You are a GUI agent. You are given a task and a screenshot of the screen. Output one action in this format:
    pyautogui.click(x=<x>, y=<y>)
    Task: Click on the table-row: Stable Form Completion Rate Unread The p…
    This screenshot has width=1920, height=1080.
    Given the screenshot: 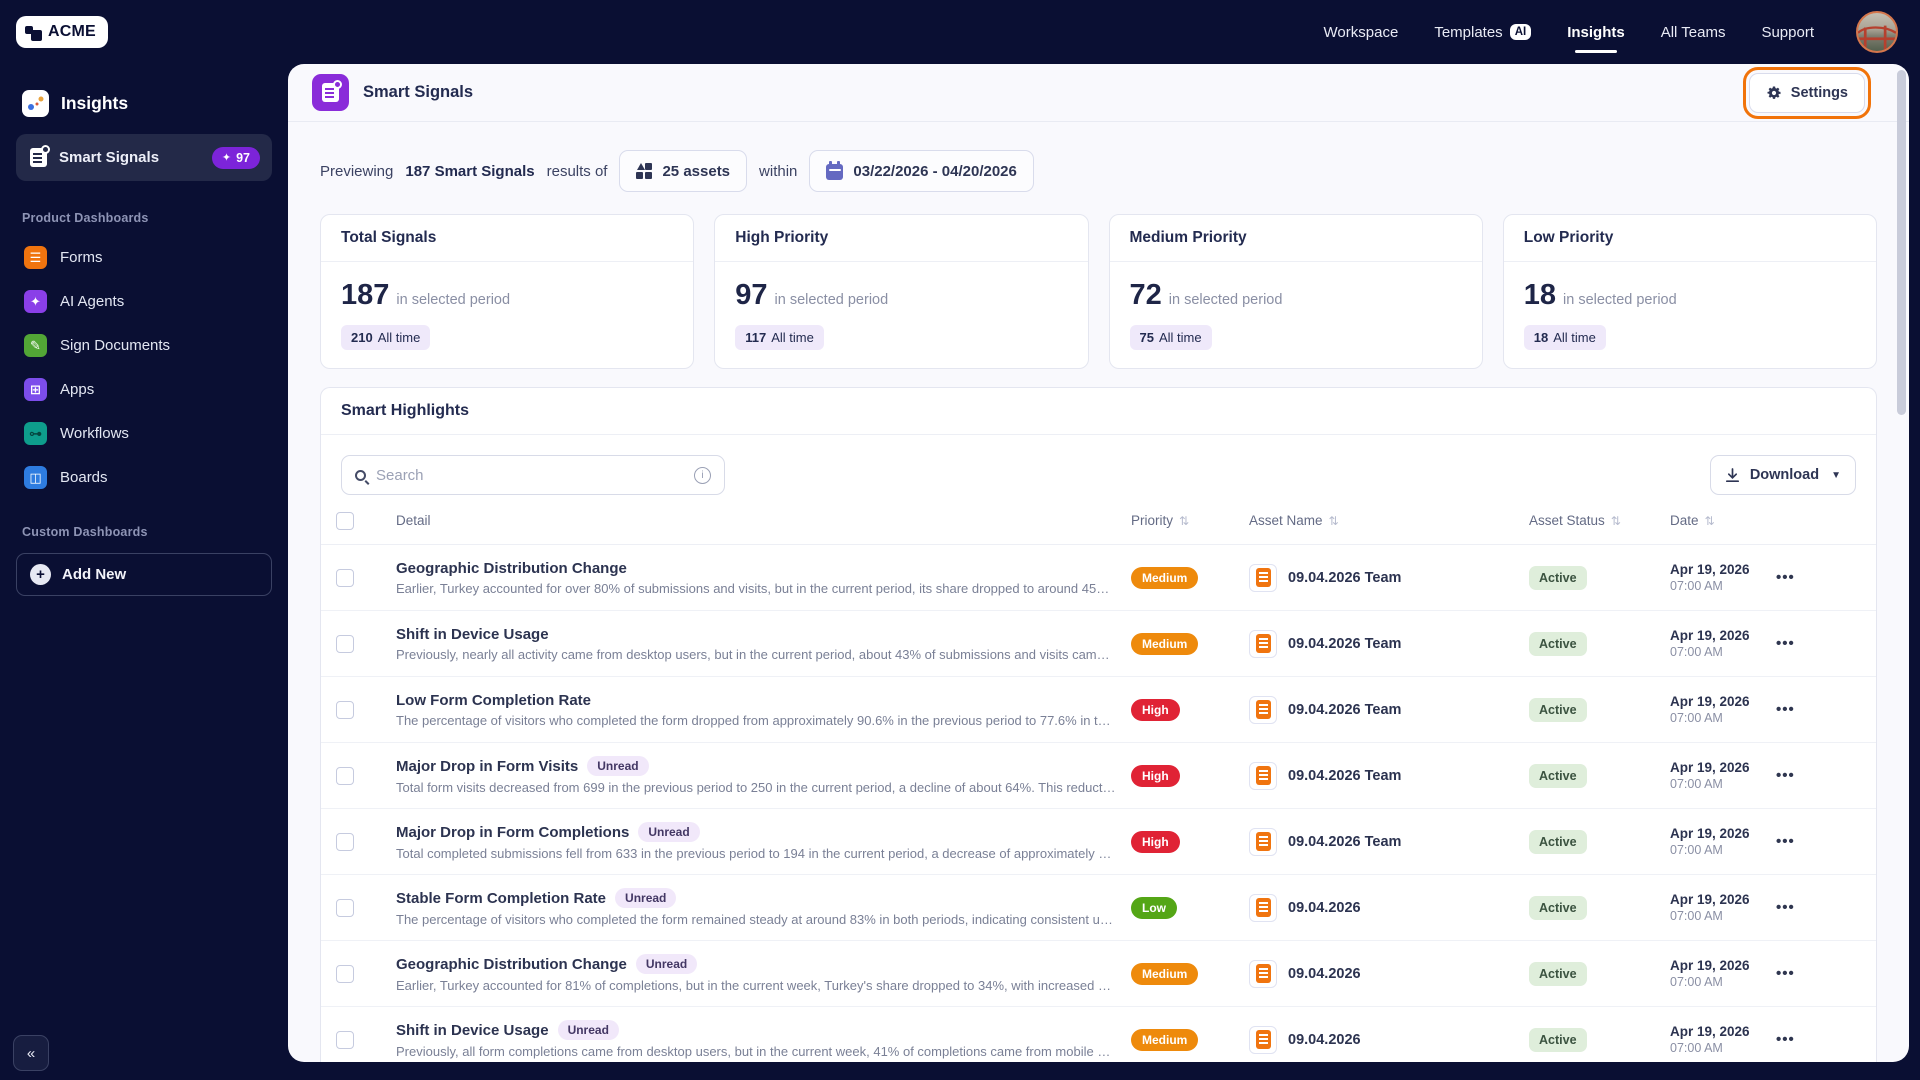 What is the action you would take?
    pyautogui.click(x=1098, y=908)
    